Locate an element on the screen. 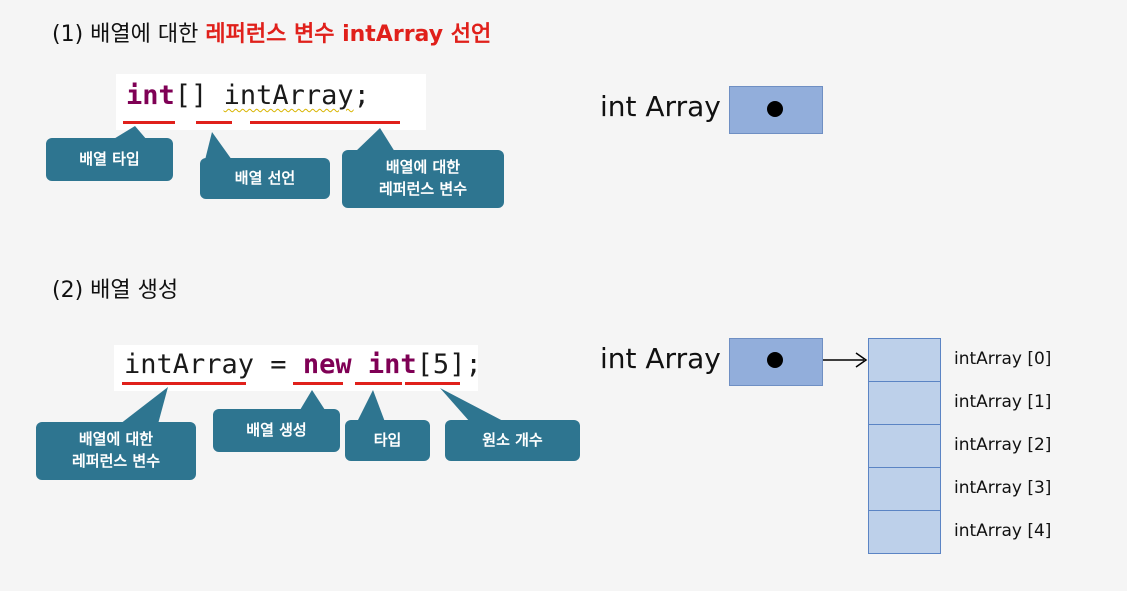 Image resolution: width=1127 pixels, height=591 pixels. callout-element-count: 원소 개수 is located at coordinates (512, 440).